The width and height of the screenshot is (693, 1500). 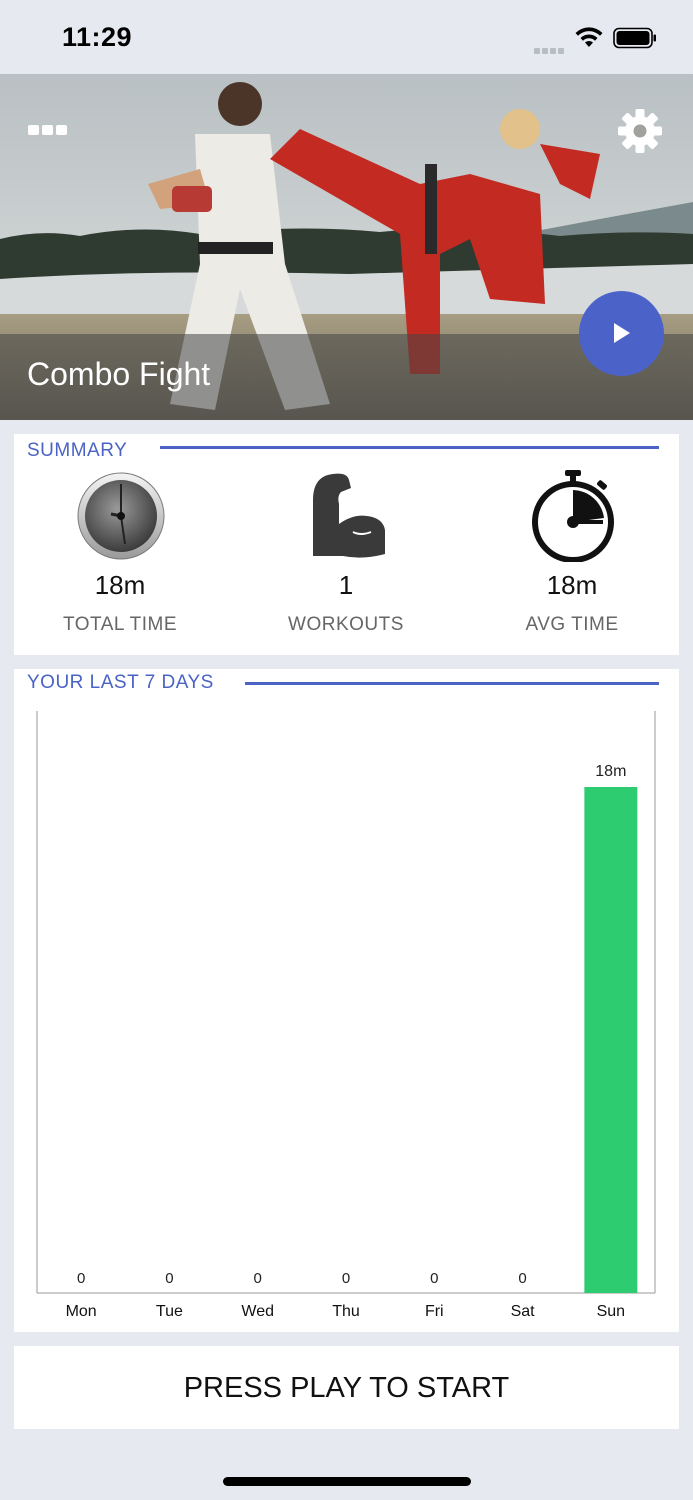 I want to click on stat-label: WORKOUTS, so click(x=346, y=624).